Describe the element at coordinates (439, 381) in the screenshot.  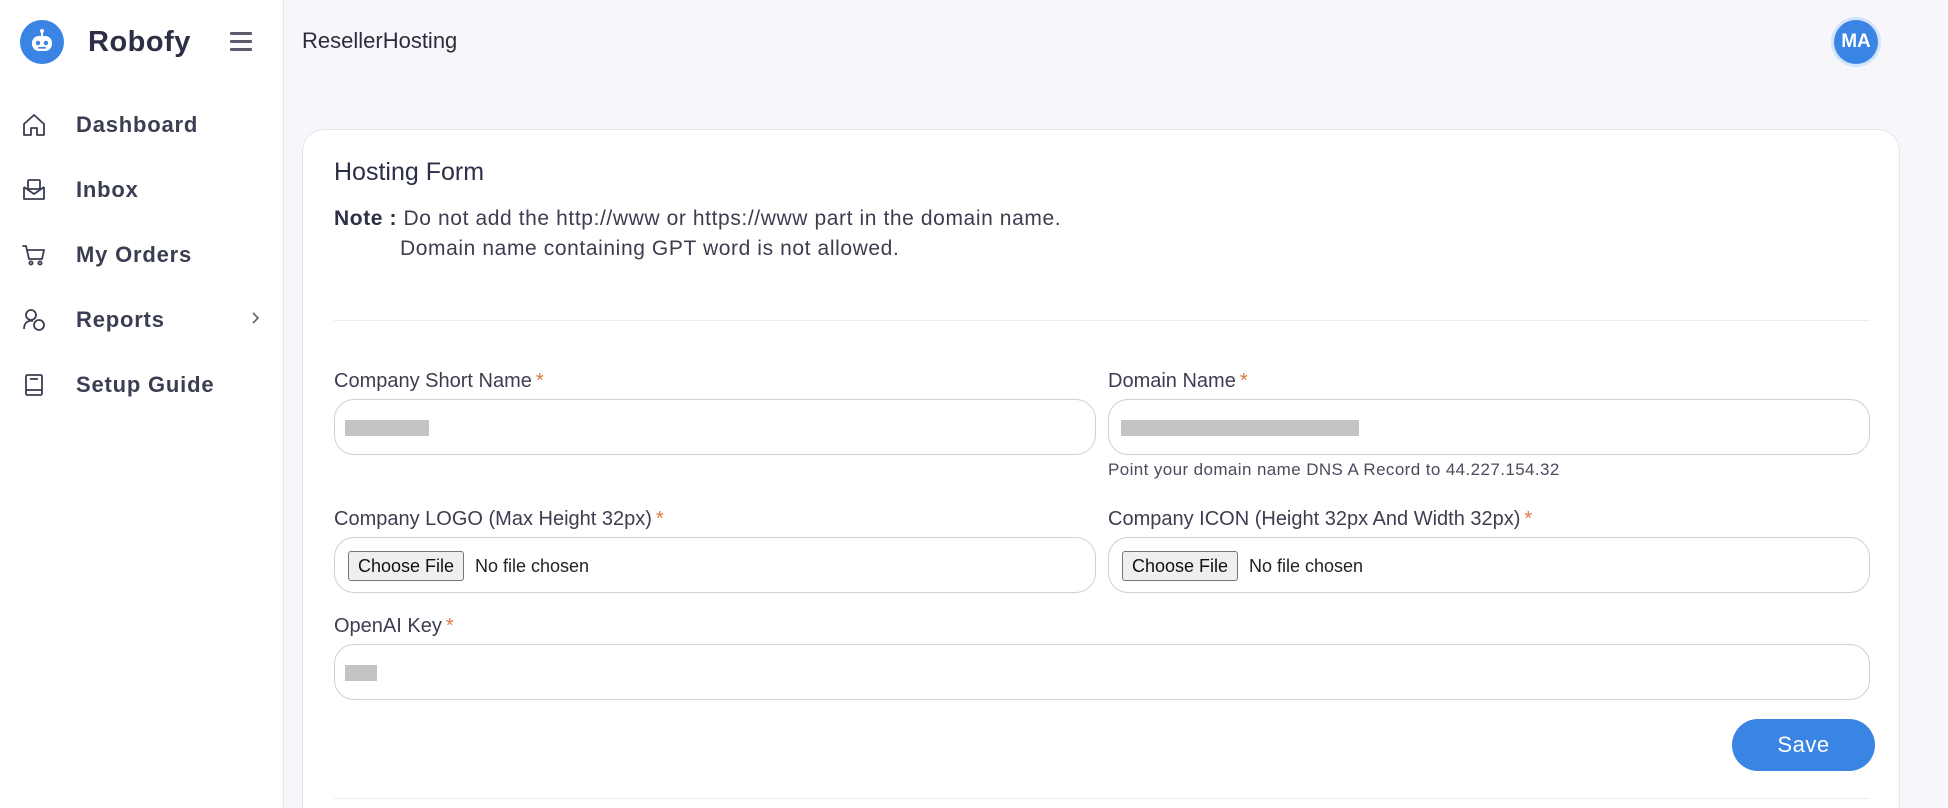
I see `company-short-name-label: Company Short Name *` at that location.